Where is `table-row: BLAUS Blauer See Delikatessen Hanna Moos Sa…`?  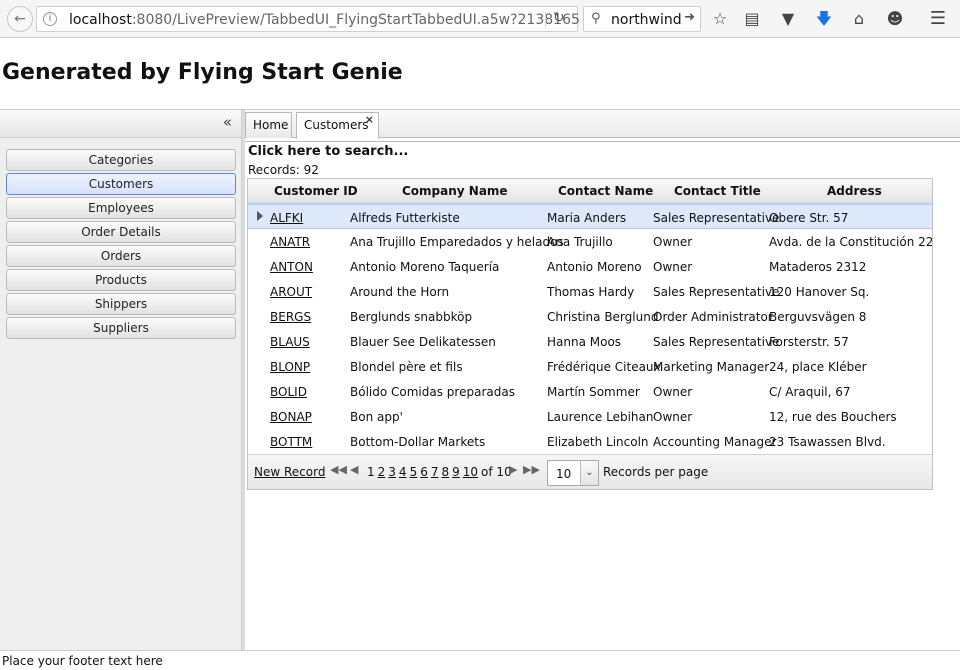 table-row: BLAUS Blauer See Delikatessen Hanna Moos Sa… is located at coordinates (590, 341).